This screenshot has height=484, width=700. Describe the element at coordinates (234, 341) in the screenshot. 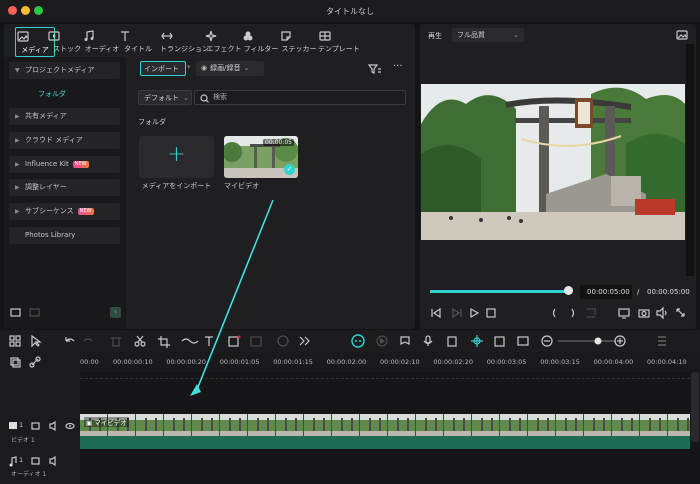

I see `mask-icon` at that location.